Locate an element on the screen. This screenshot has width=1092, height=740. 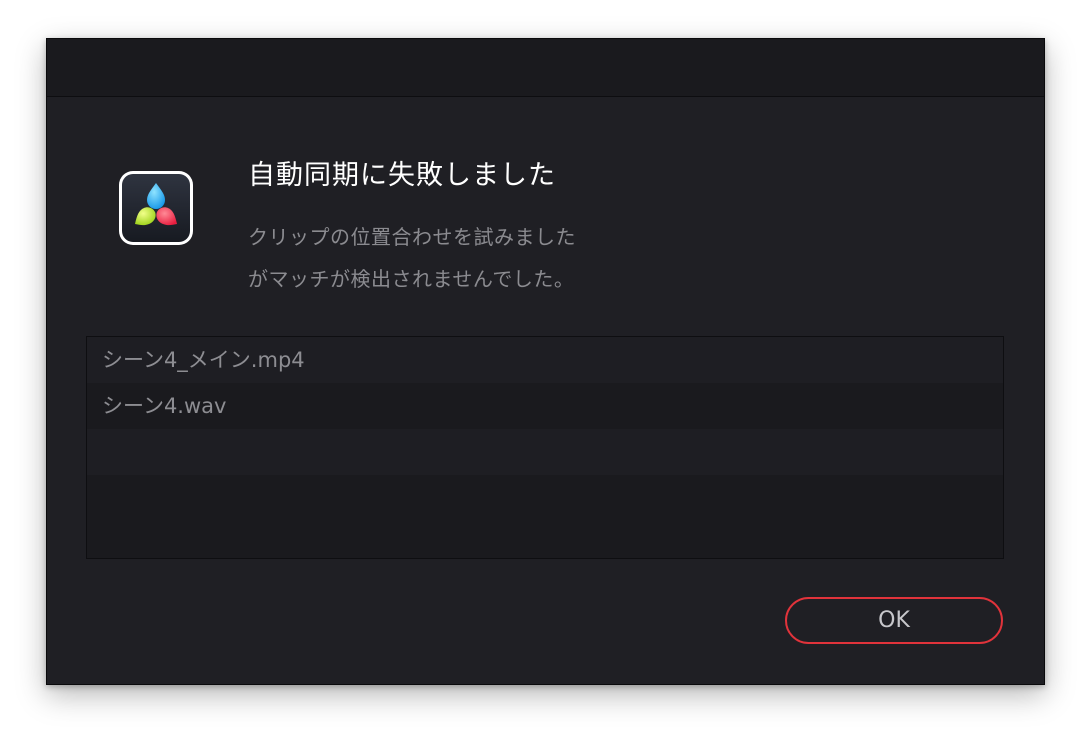
dialog-title: 自動同期に失敗しました is located at coordinates (402, 175).